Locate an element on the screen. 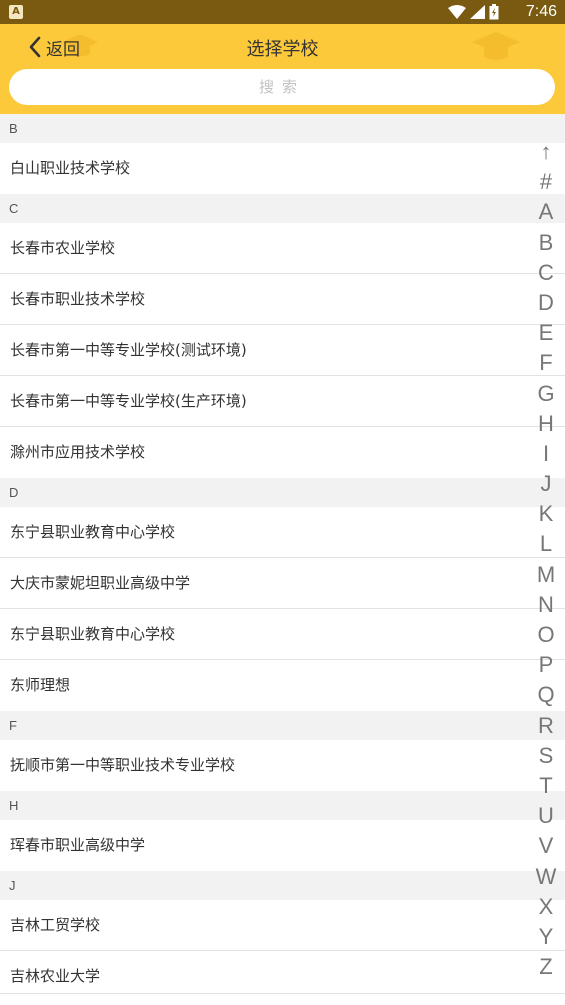 The height and width of the screenshot is (1005, 565). index-letter: E is located at coordinates (546, 333).